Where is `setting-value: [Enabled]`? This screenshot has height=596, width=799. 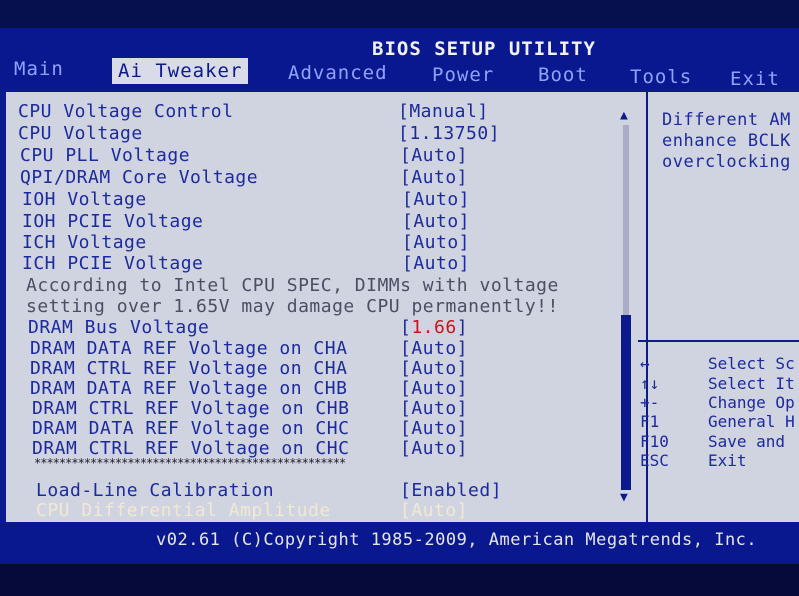 setting-value: [Enabled] is located at coordinates (451, 490).